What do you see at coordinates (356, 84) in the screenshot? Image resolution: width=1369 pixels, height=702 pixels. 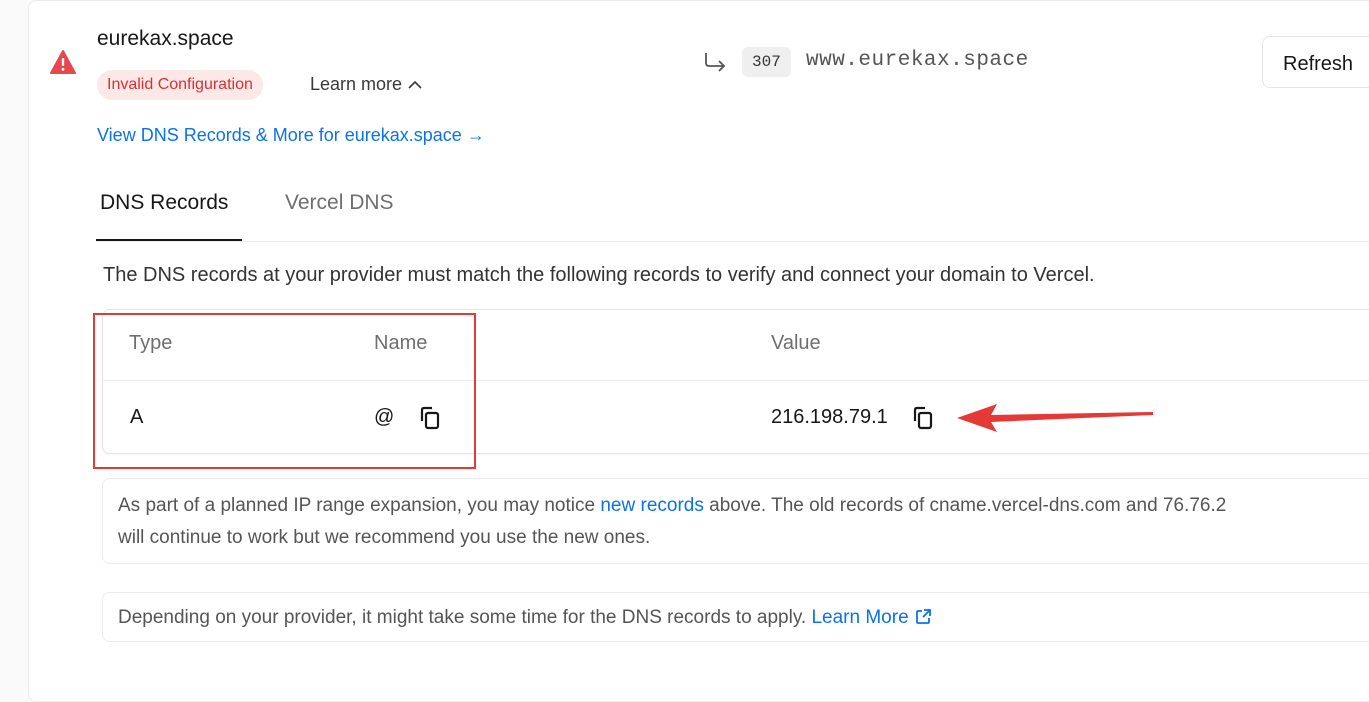 I see `learn-more-label: Learn more` at bounding box center [356, 84].